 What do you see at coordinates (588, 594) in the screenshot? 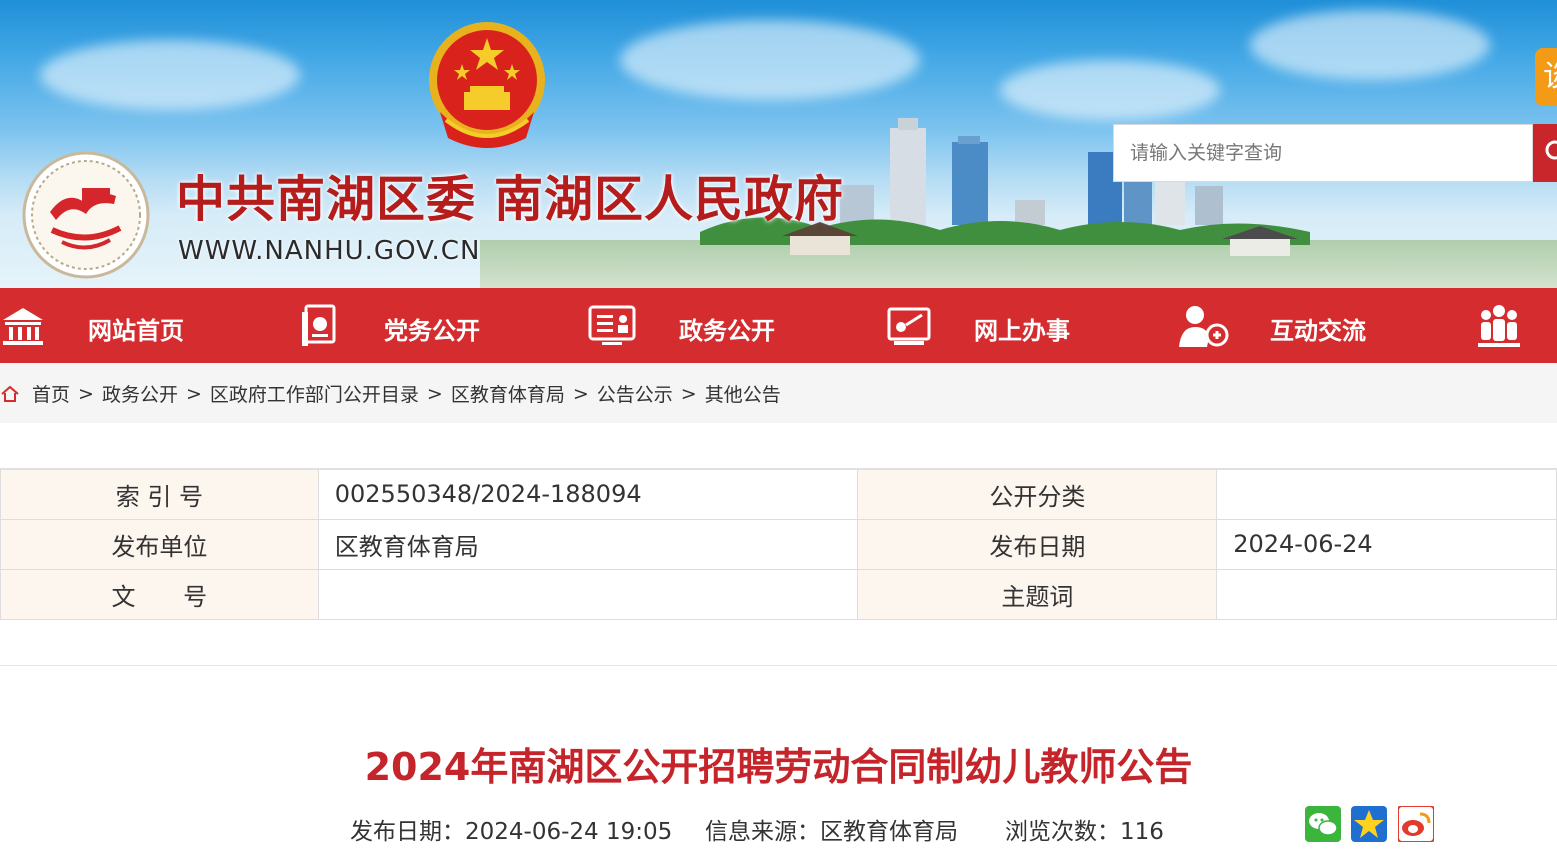
I see `doc-number-value` at bounding box center [588, 594].